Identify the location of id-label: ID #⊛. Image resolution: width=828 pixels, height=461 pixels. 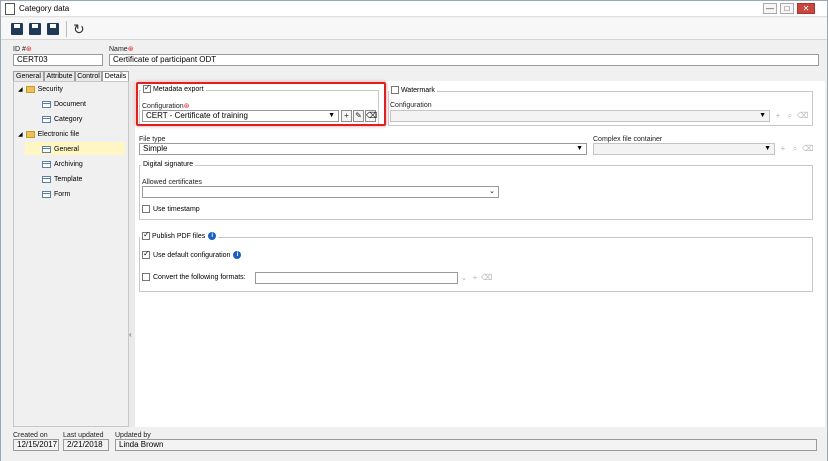
(22, 49).